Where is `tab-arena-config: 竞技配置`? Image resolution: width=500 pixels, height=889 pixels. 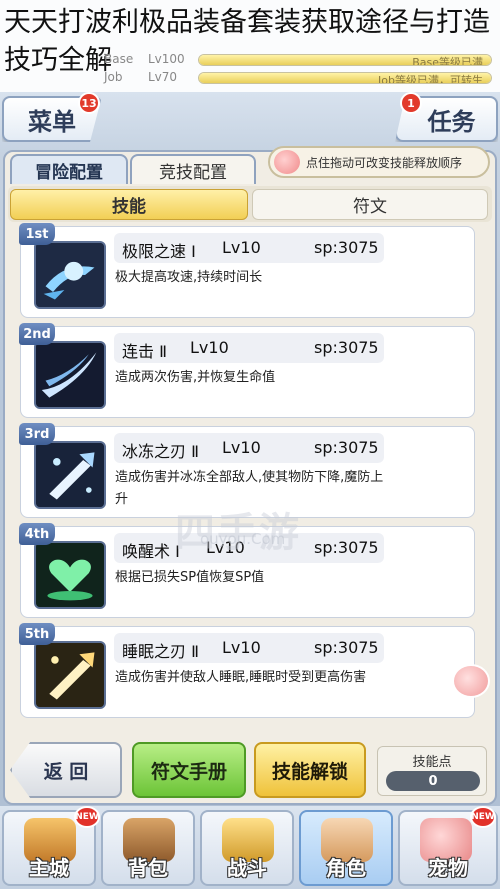 tab-arena-config: 竞技配置 is located at coordinates (193, 169).